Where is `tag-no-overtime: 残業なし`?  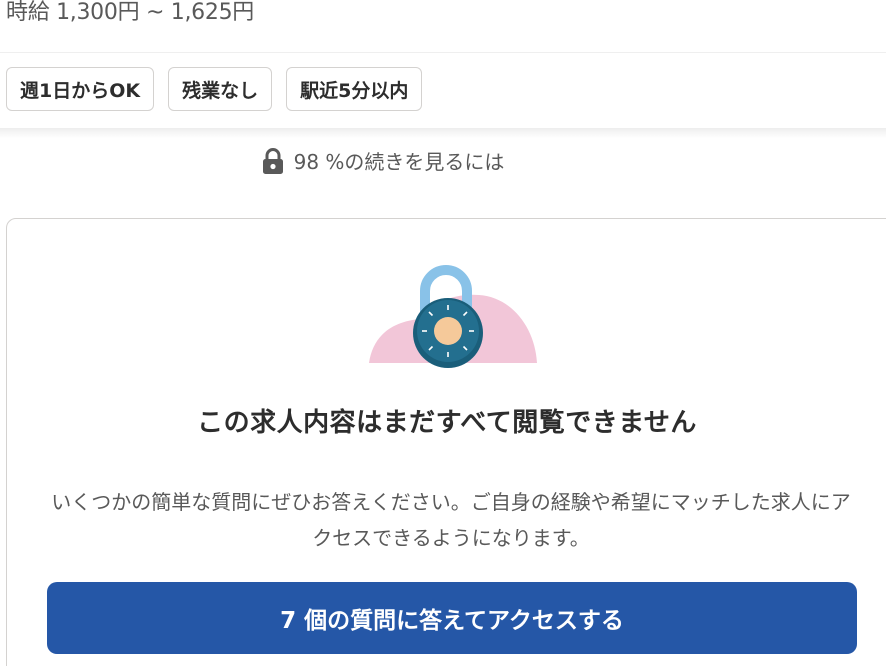 tag-no-overtime: 残業なし is located at coordinates (220, 89).